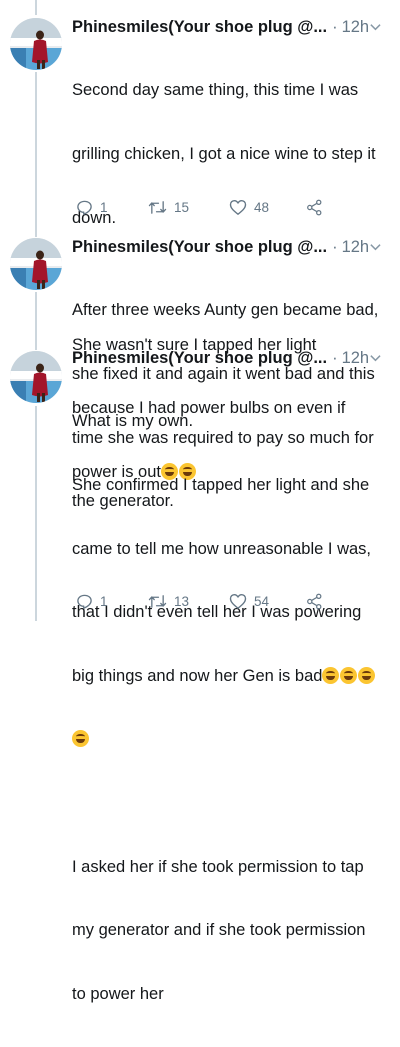 This screenshot has height=1047, width=400. Describe the element at coordinates (221, 485) in the screenshot. I see `text-line: She confirmed I tapped her light and she` at that location.